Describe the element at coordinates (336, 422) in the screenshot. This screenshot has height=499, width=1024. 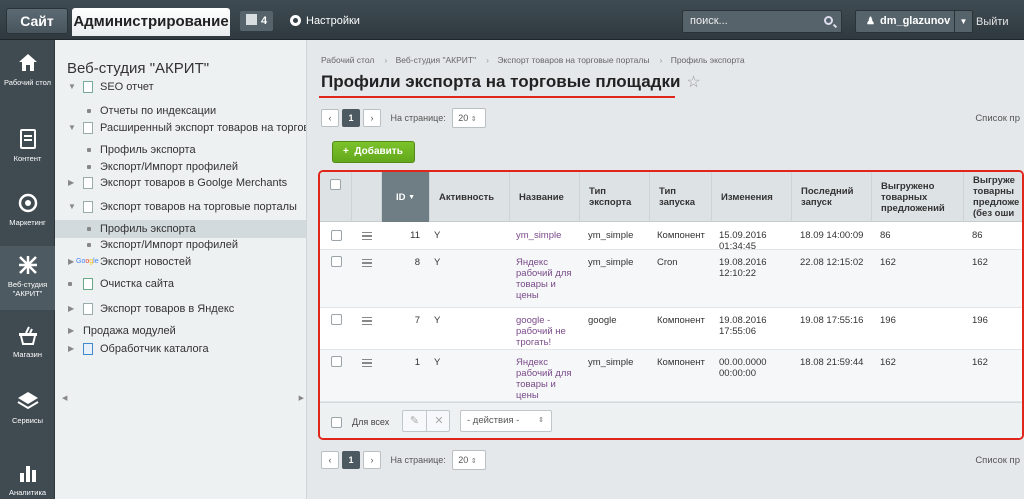
I see `for-all-checkbox` at that location.